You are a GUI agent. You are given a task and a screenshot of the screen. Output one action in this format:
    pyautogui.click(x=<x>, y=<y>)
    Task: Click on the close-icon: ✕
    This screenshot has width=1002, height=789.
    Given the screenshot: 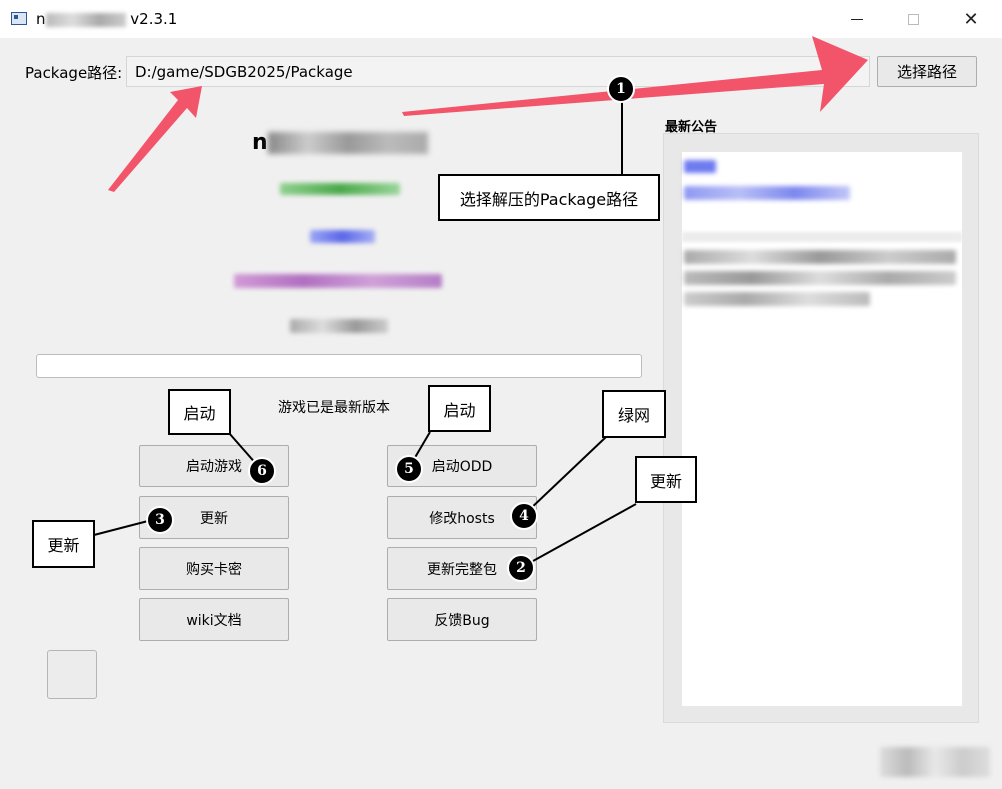 What is the action you would take?
    pyautogui.click(x=971, y=19)
    